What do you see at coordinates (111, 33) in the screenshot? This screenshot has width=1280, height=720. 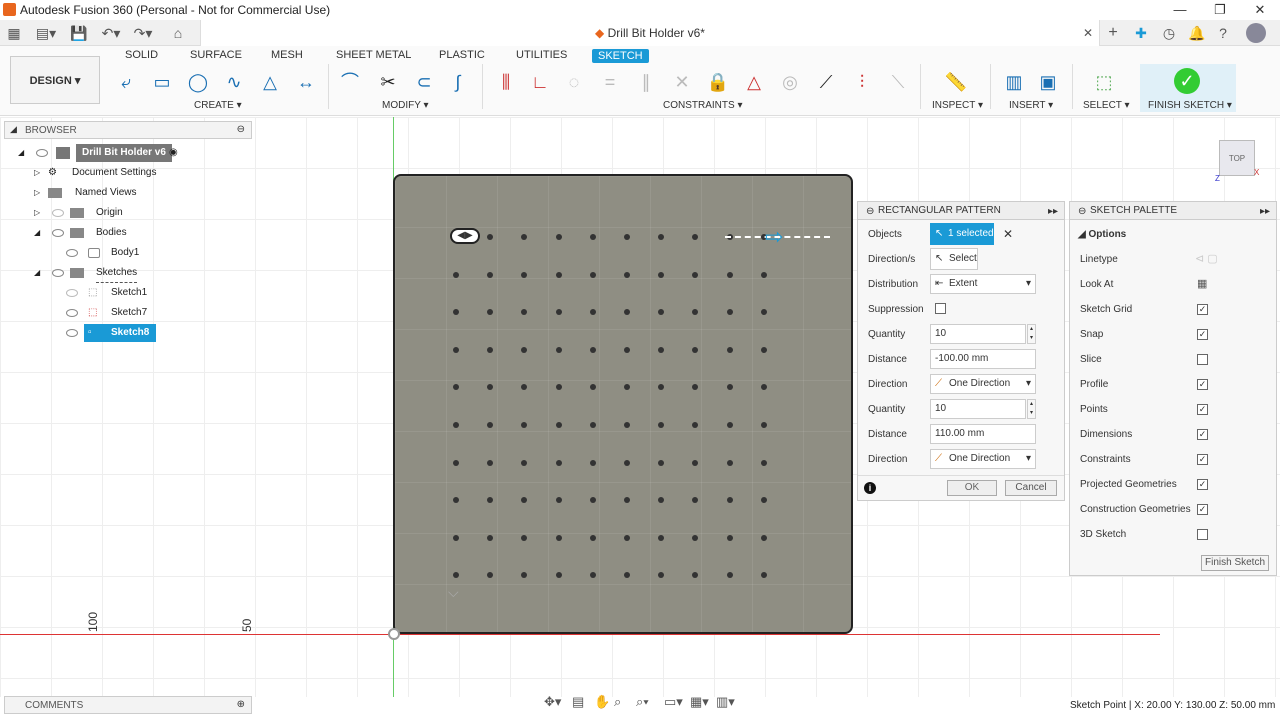 I see `undo-icon: ↶▾` at bounding box center [111, 33].